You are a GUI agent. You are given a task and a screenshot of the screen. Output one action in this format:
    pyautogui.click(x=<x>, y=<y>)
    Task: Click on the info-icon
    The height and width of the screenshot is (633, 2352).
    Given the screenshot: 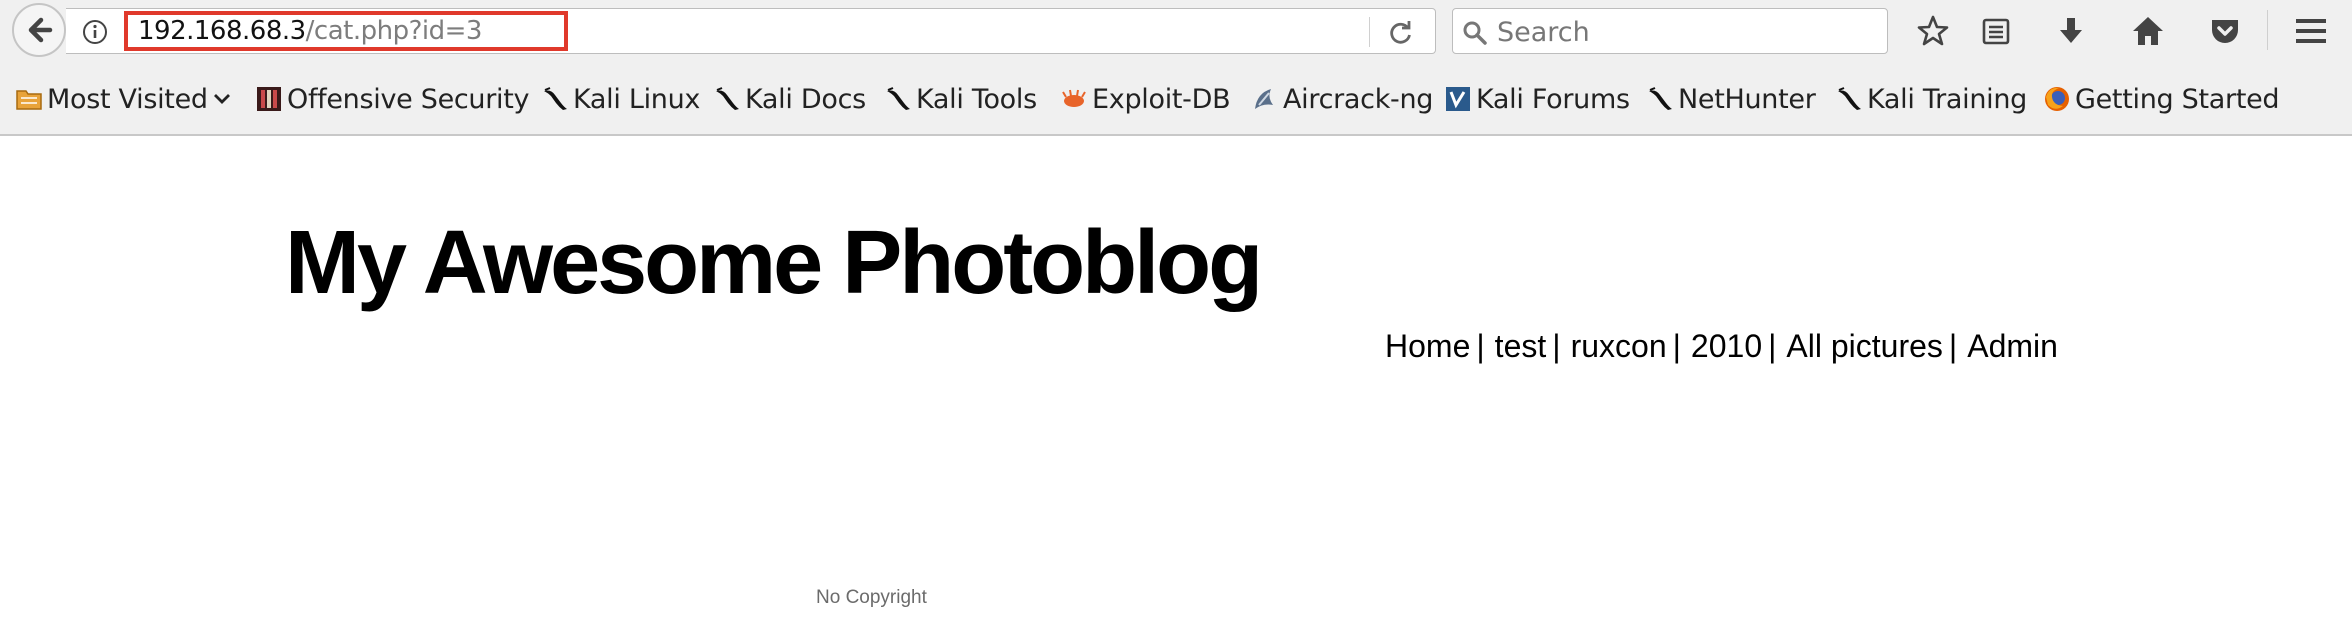 What is the action you would take?
    pyautogui.click(x=95, y=32)
    